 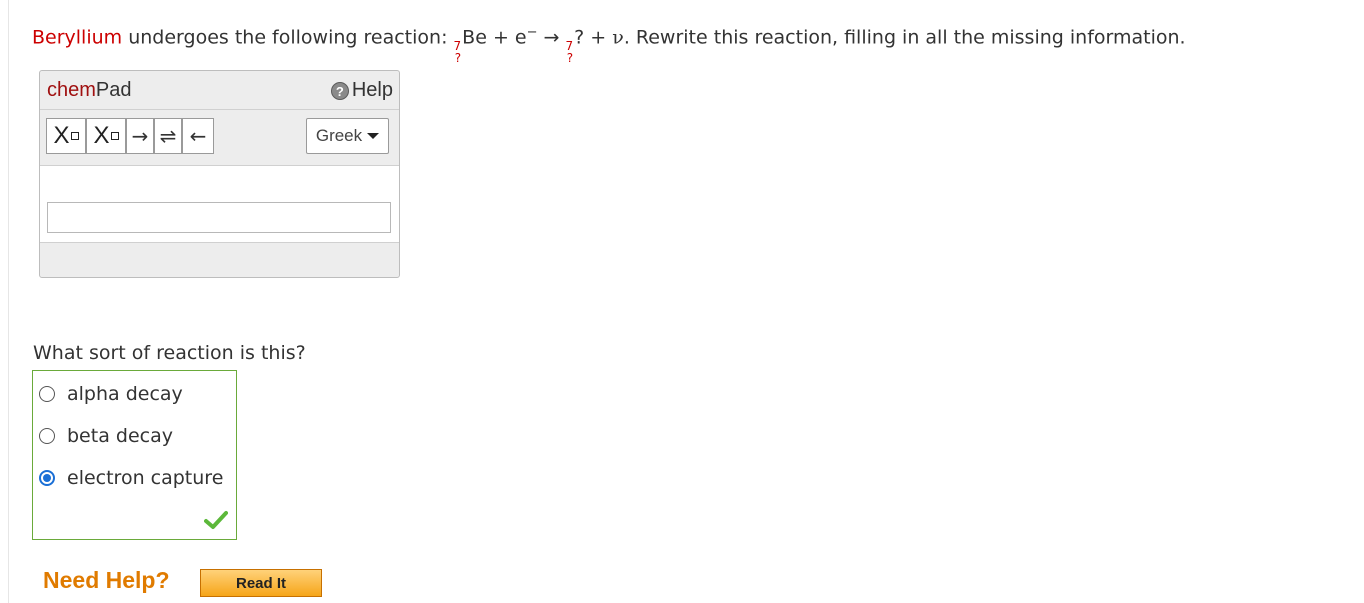 I want to click on help-label: Help, so click(x=372, y=90).